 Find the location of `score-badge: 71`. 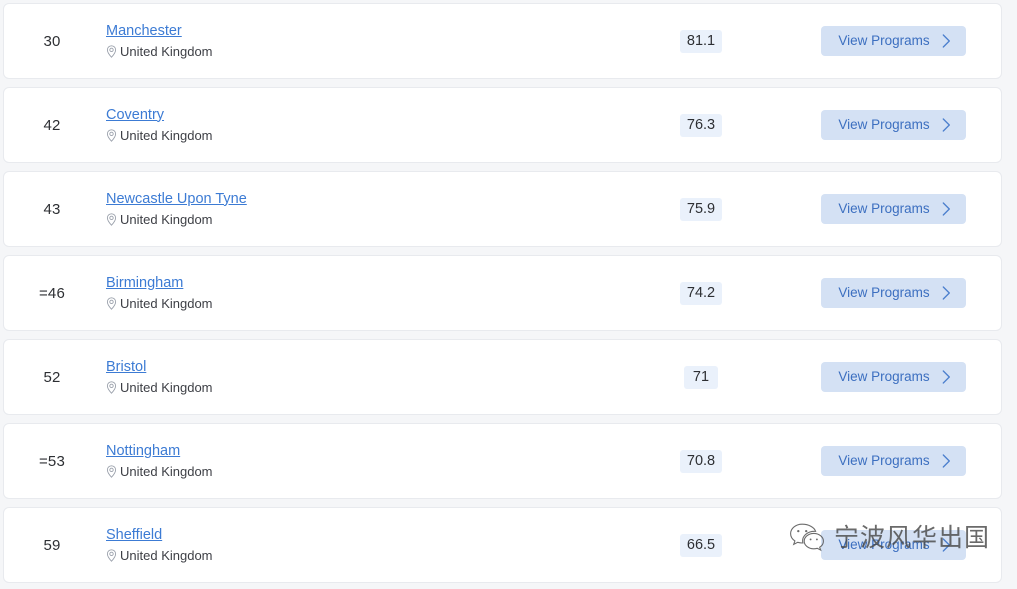

score-badge: 71 is located at coordinates (701, 377).